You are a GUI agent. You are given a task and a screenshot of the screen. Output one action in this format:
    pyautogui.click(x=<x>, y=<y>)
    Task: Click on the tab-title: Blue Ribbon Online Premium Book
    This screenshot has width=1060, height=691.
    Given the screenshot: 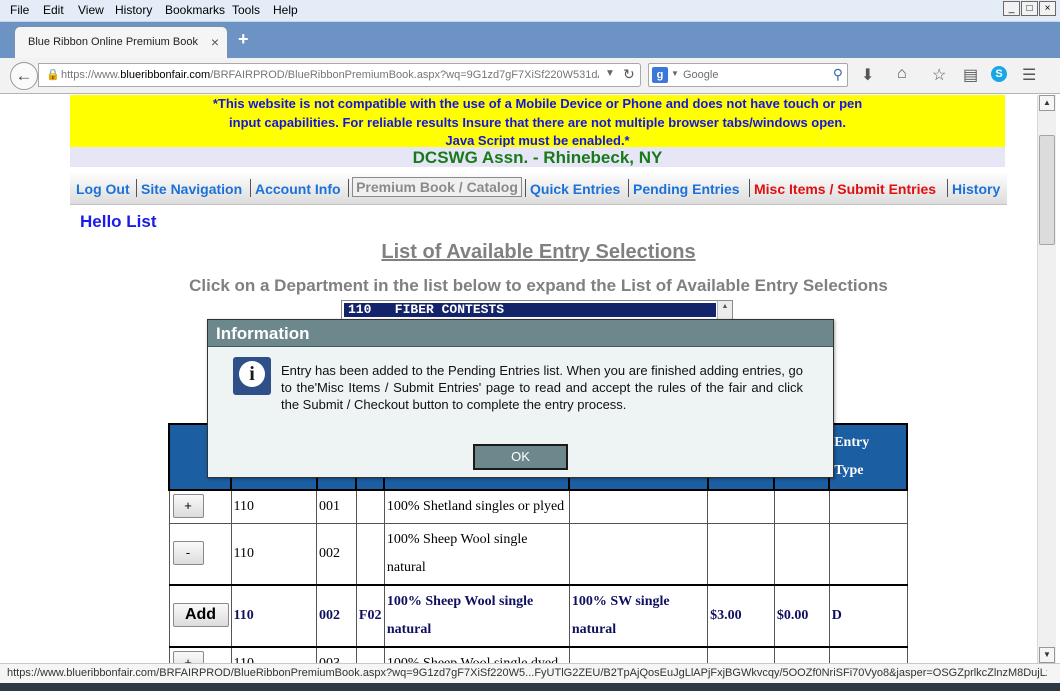 What is the action you would take?
    pyautogui.click(x=113, y=42)
    